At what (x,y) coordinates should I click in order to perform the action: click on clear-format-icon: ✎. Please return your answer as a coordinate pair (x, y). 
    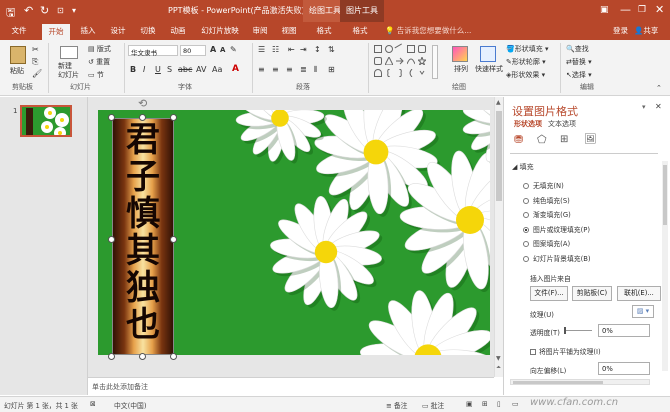
    Looking at the image, I should click on (233, 49).